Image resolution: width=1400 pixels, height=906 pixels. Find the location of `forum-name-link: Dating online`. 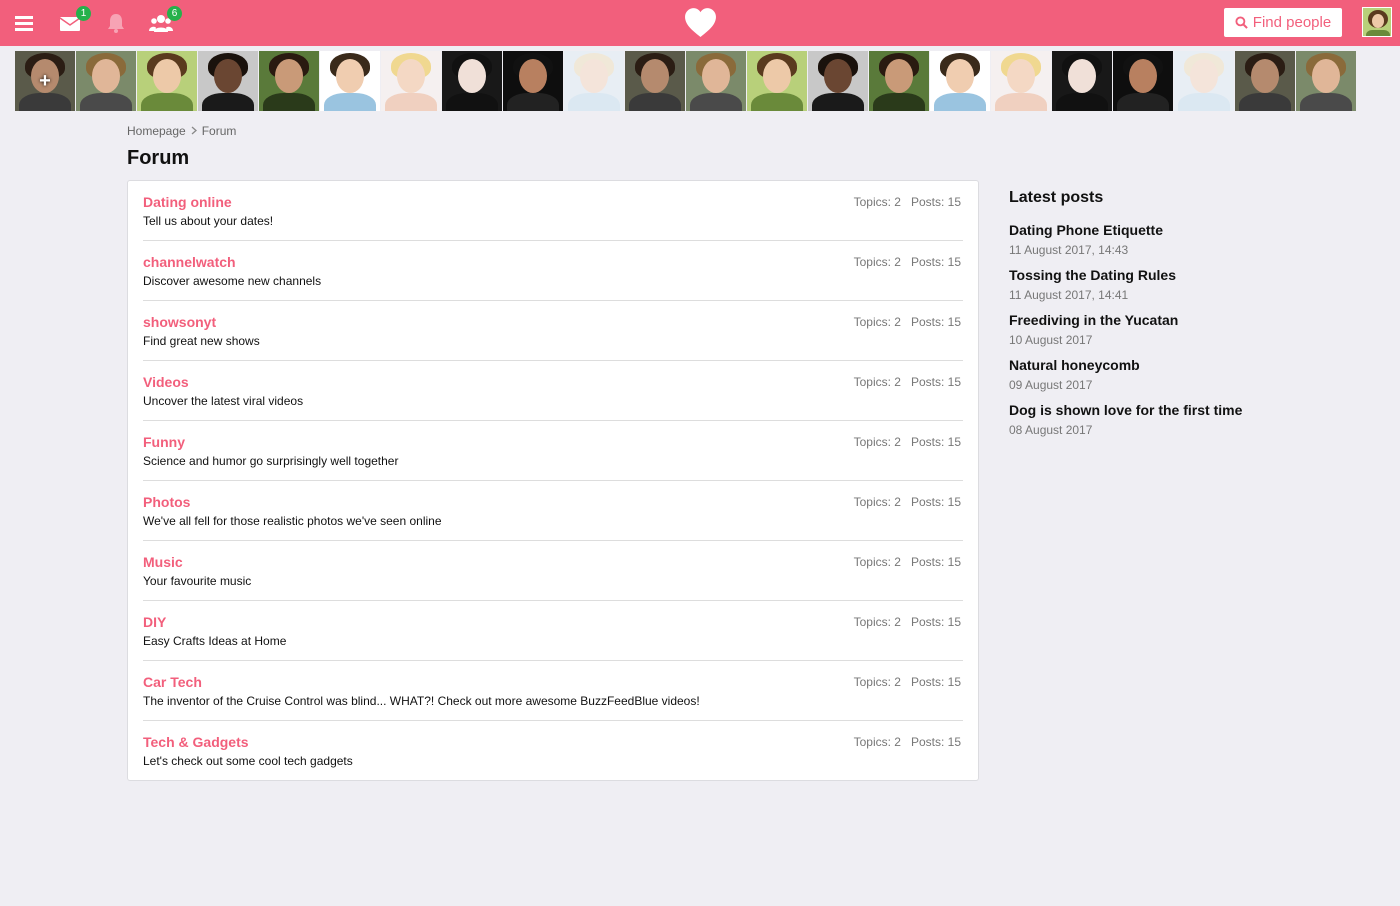

forum-name-link: Dating online is located at coordinates (187, 202).